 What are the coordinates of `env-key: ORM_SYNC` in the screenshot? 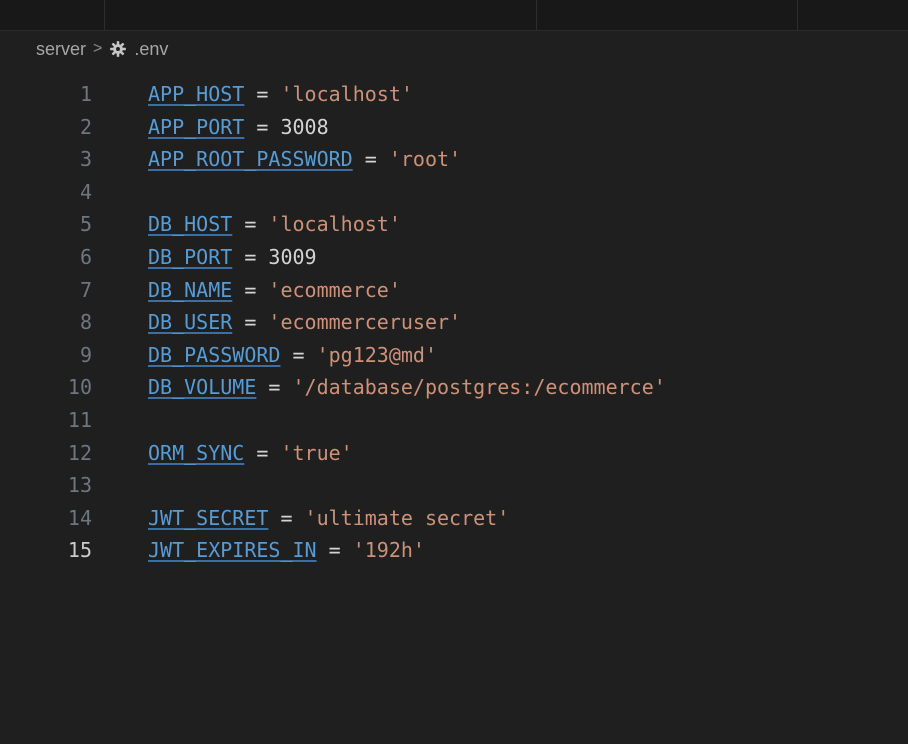 It's located at (196, 452).